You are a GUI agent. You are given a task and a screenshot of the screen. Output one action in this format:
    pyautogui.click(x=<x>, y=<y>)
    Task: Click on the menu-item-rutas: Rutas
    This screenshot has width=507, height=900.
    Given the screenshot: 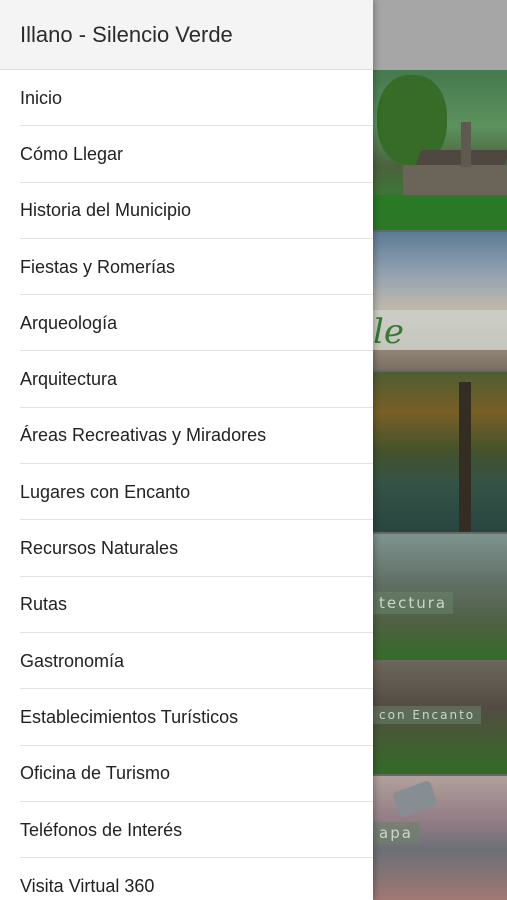 What is the action you would take?
    pyautogui.click(x=186, y=605)
    